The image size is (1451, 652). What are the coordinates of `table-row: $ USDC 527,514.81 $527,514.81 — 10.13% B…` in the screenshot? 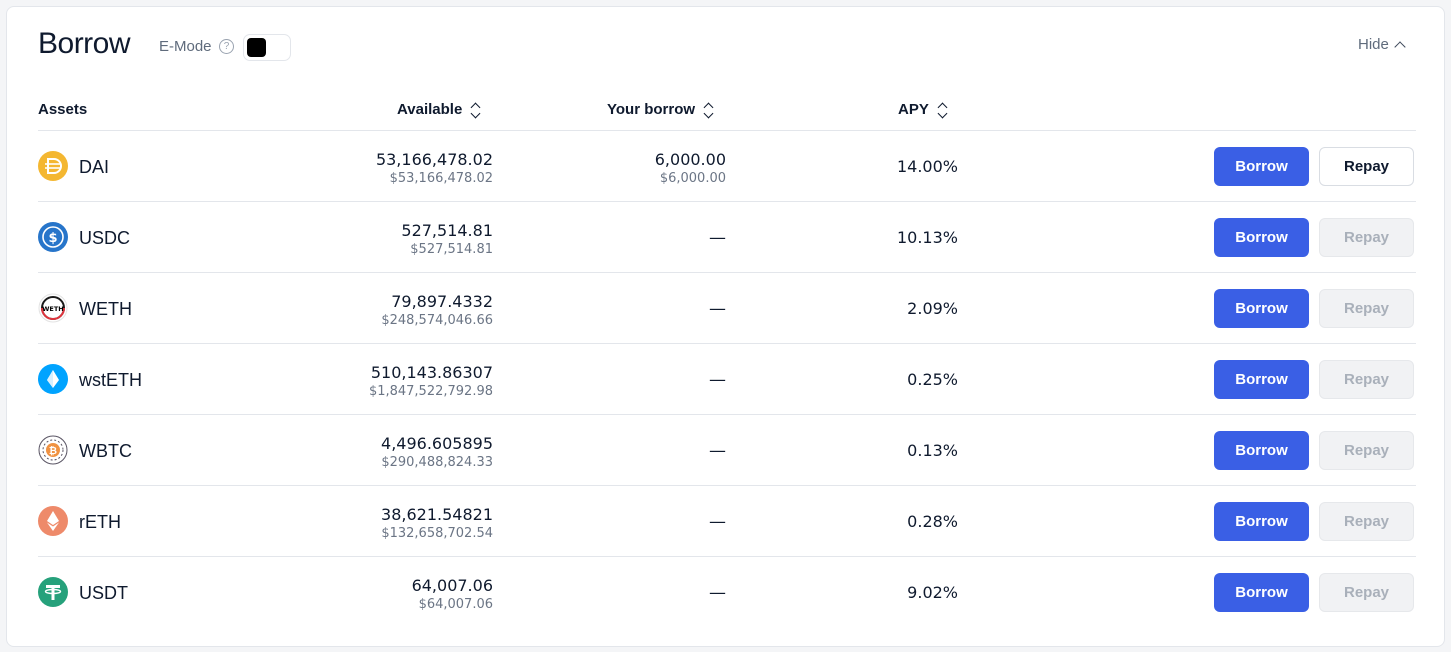 It's located at (727, 237).